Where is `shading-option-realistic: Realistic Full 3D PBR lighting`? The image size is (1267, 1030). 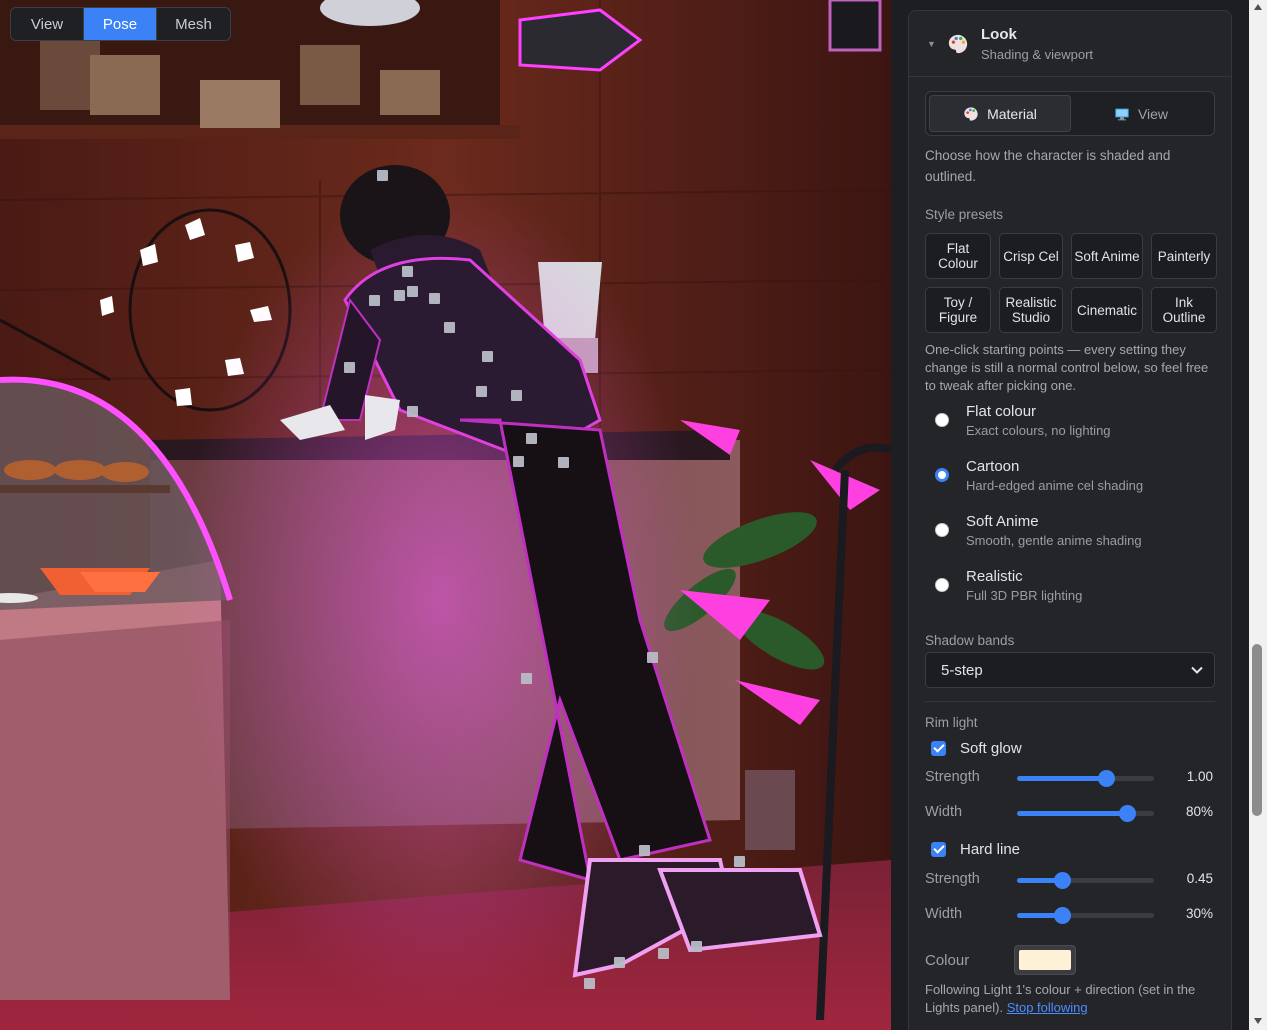 shading-option-realistic: Realistic Full 3D PBR lighting is located at coordinates (1070, 590).